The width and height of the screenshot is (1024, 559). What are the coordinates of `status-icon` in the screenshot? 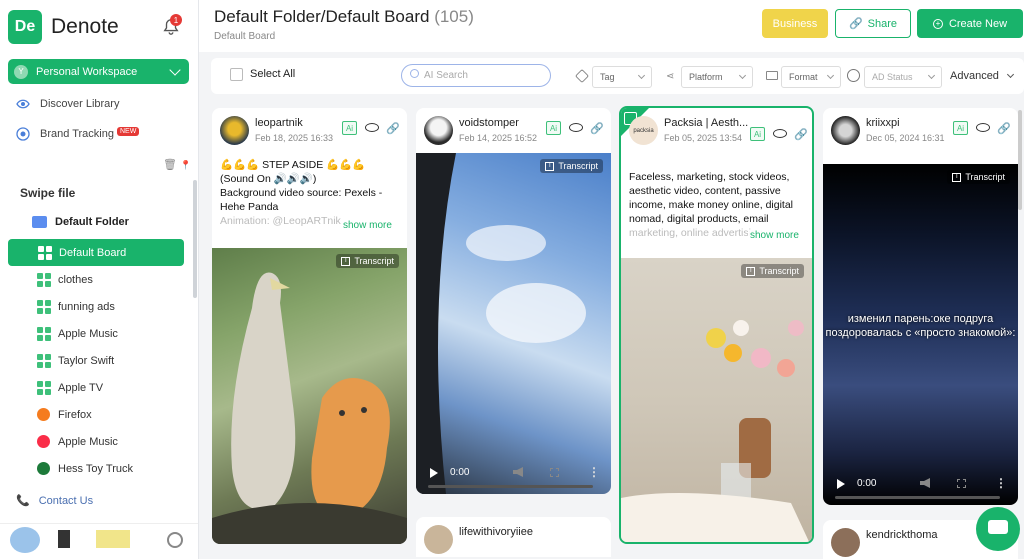 It's located at (853, 75).